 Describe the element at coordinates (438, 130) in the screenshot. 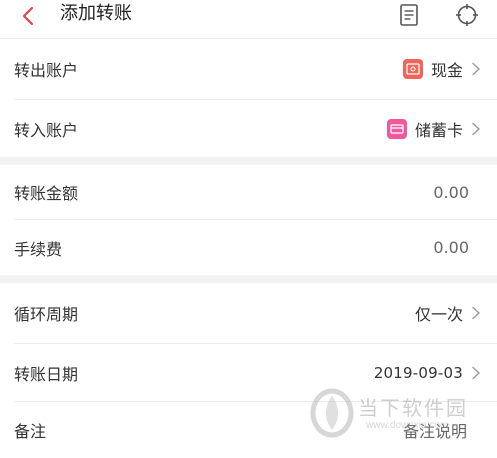

I see `to-account-value: 储蓄卡` at that location.